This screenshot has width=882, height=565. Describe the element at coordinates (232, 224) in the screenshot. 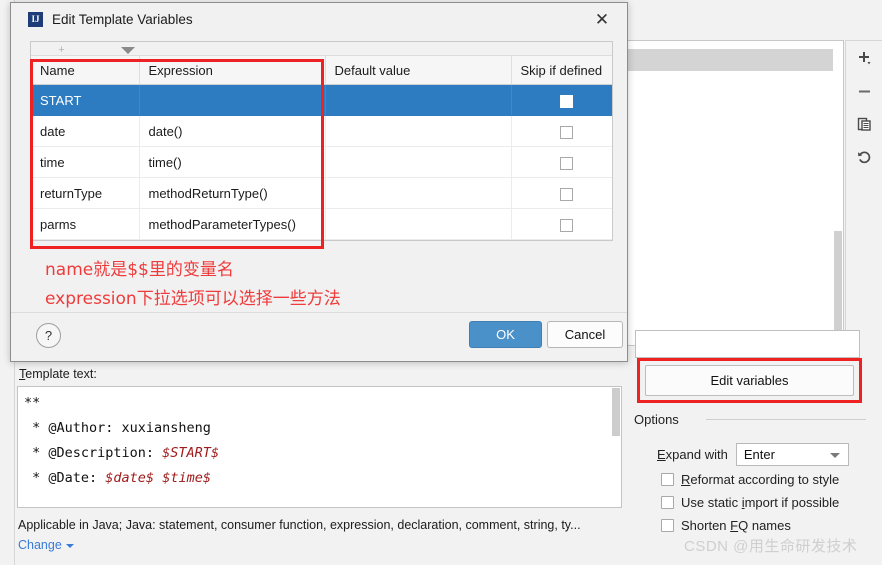

I see `cell-expression: methodParameterTypes()` at that location.